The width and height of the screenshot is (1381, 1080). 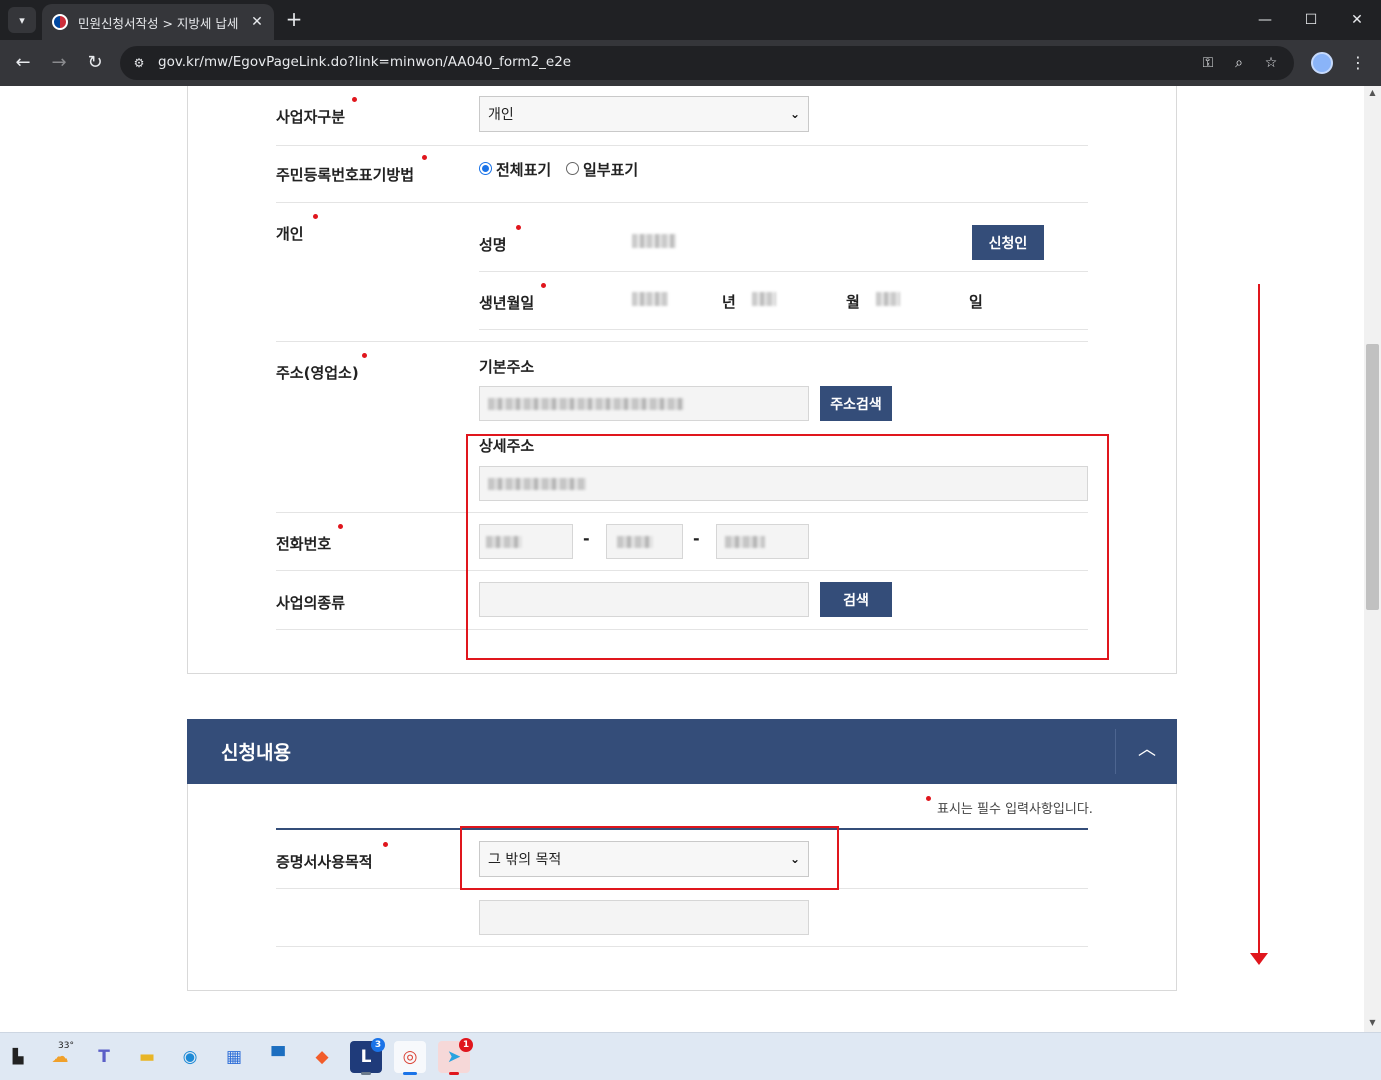 What do you see at coordinates (22, 20) in the screenshot?
I see `tab-search-button: ▾` at bounding box center [22, 20].